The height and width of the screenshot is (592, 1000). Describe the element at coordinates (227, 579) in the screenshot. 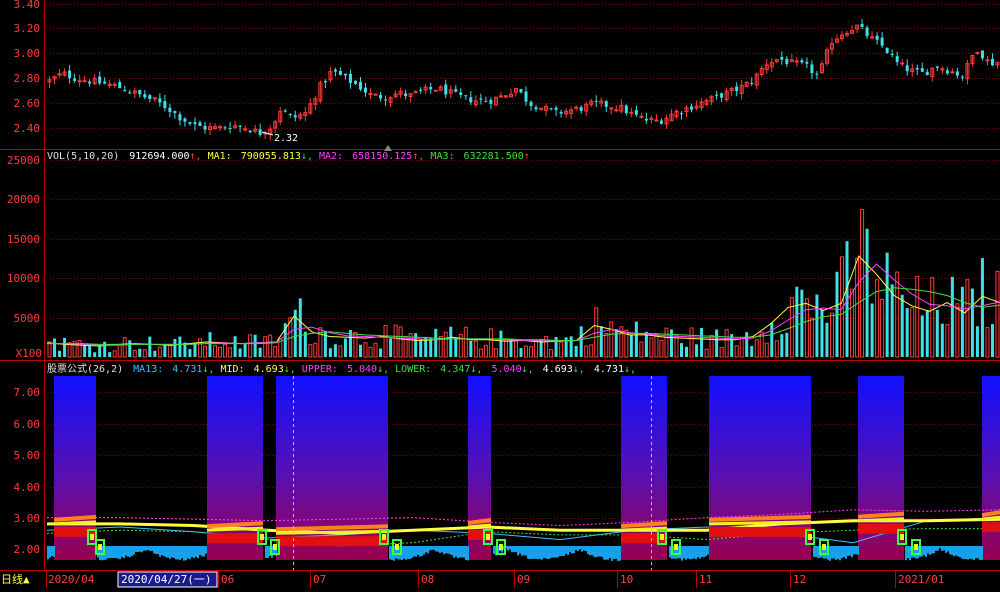

I see `date-label: 06` at that location.